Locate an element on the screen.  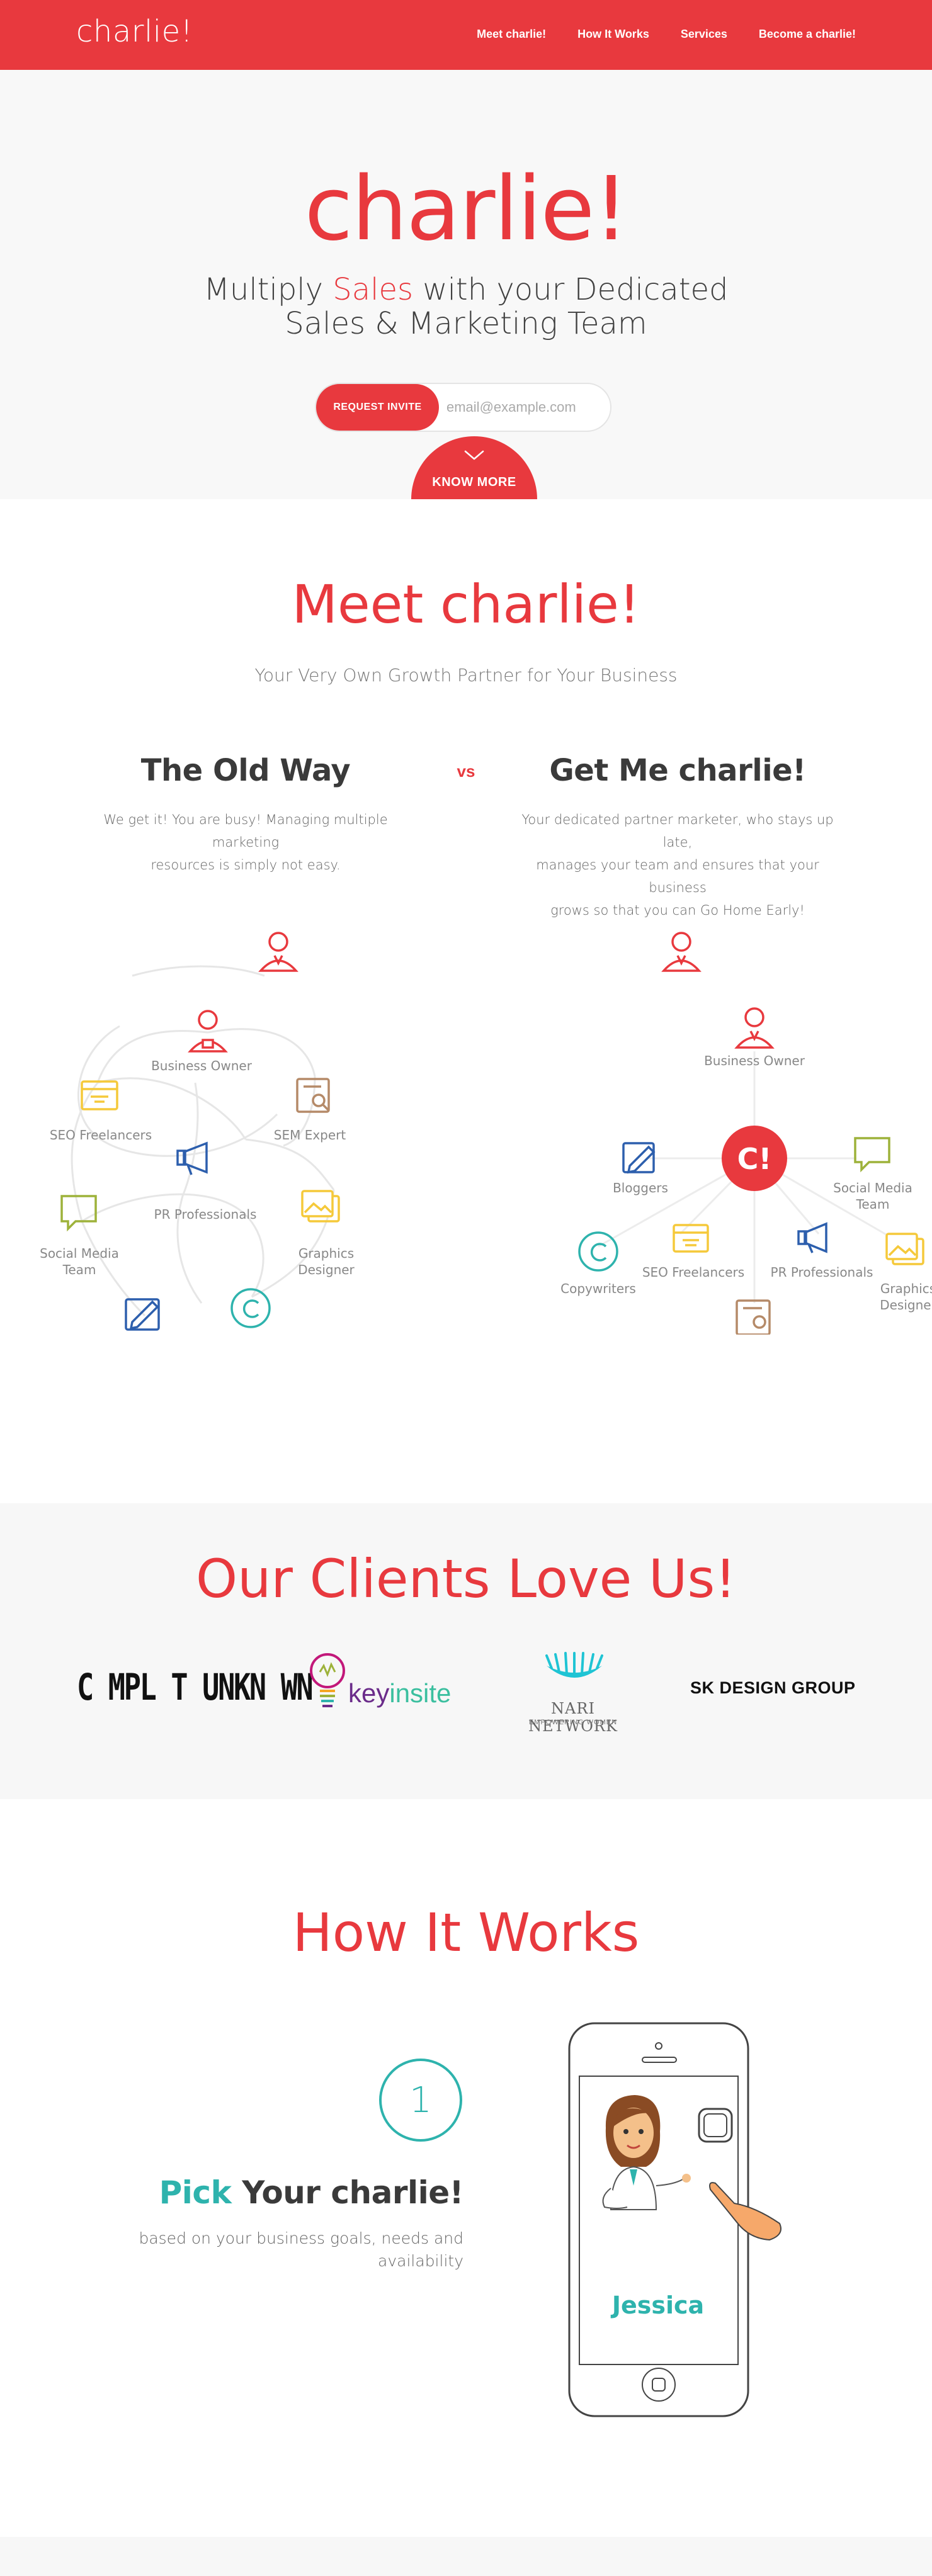
hero-title: charlie! is located at coordinates (466, 209).